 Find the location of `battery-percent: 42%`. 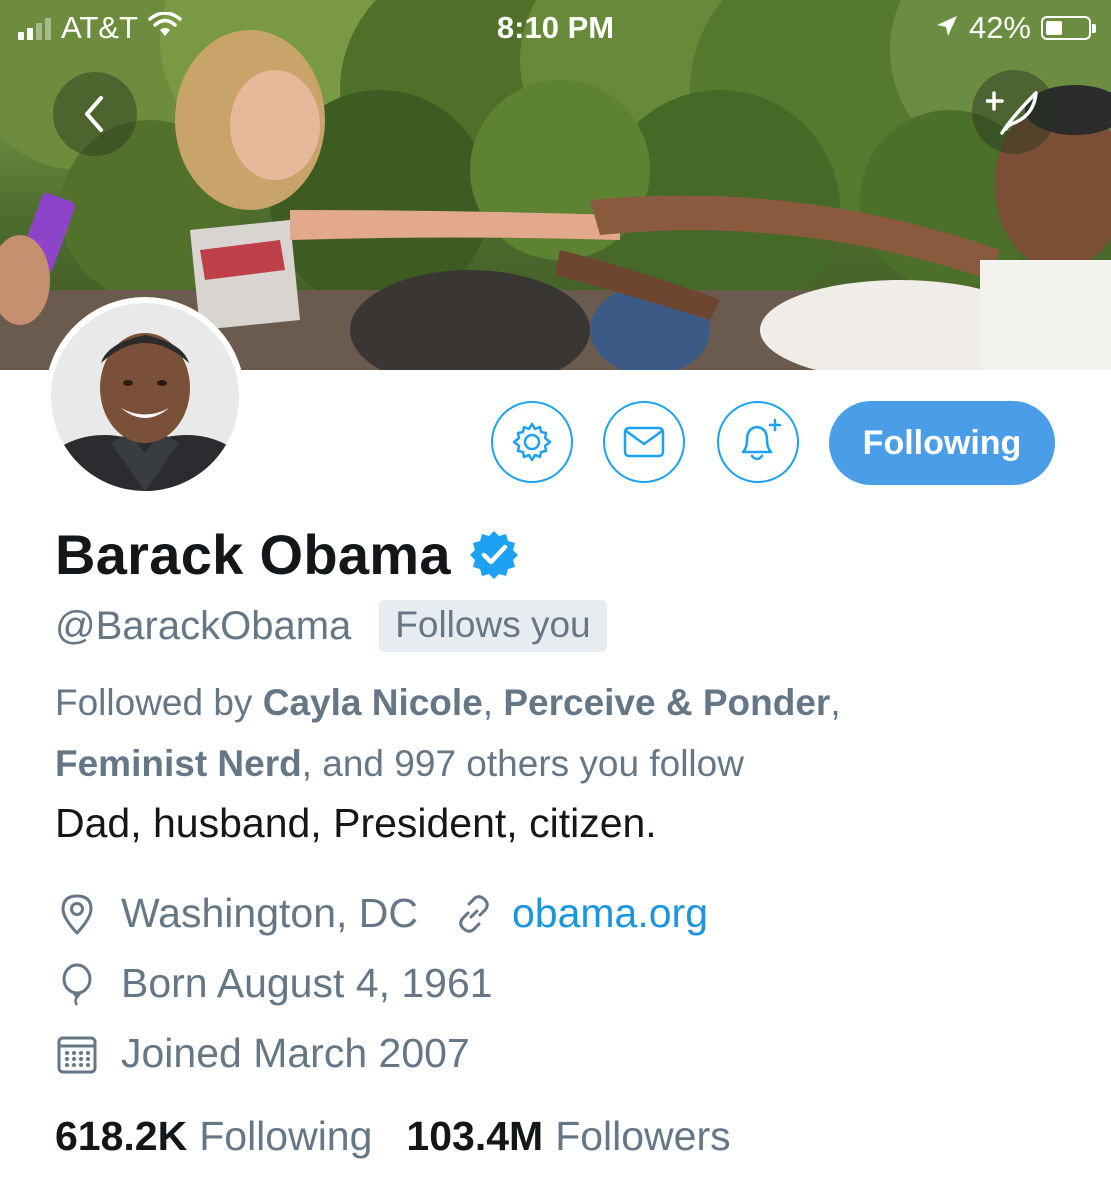

battery-percent: 42% is located at coordinates (999, 27).